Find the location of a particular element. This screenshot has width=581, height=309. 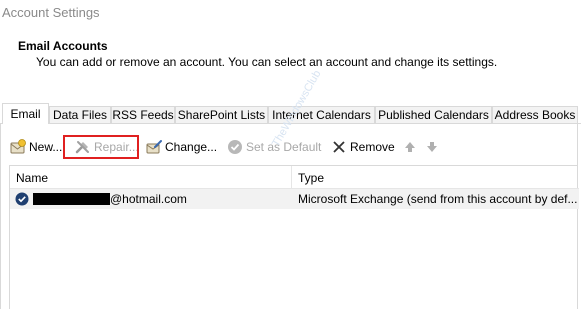

column-divider is located at coordinates (291, 177).